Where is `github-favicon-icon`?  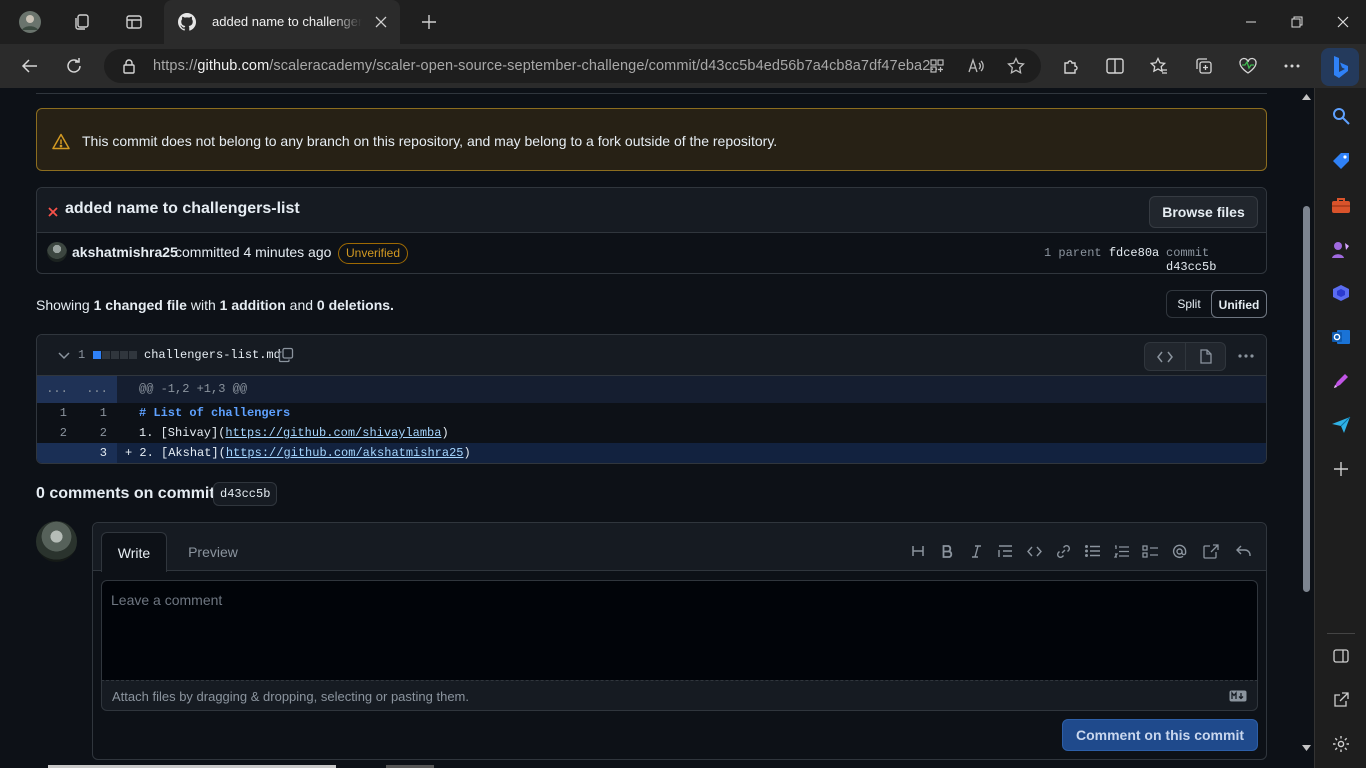 github-favicon-icon is located at coordinates (187, 22).